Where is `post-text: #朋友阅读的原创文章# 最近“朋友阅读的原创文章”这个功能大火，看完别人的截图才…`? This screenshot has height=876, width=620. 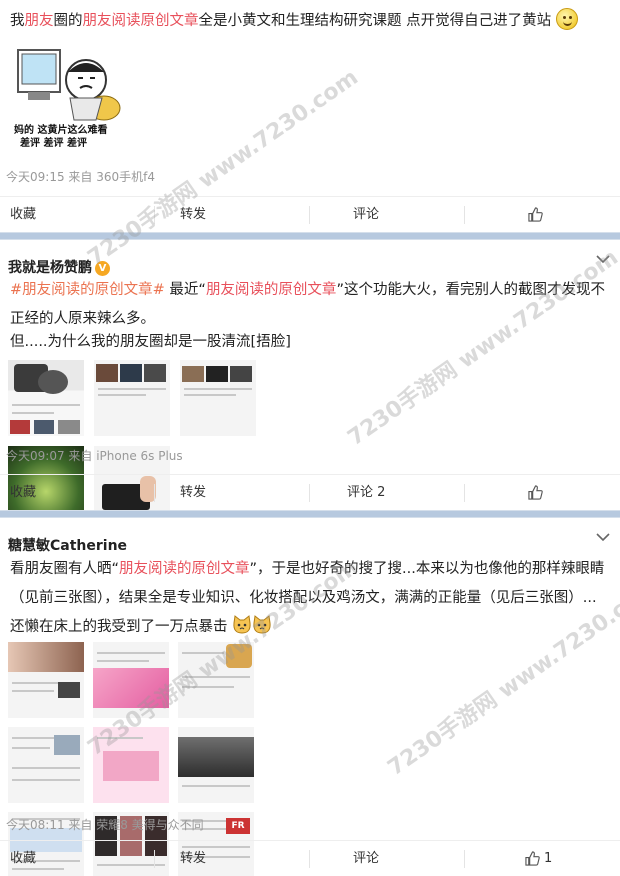
post-text: #朋友阅读的原创文章# 最近“朋友阅读的原创文章”这个功能大火，看完别人的截图才… is located at coordinates (307, 304).